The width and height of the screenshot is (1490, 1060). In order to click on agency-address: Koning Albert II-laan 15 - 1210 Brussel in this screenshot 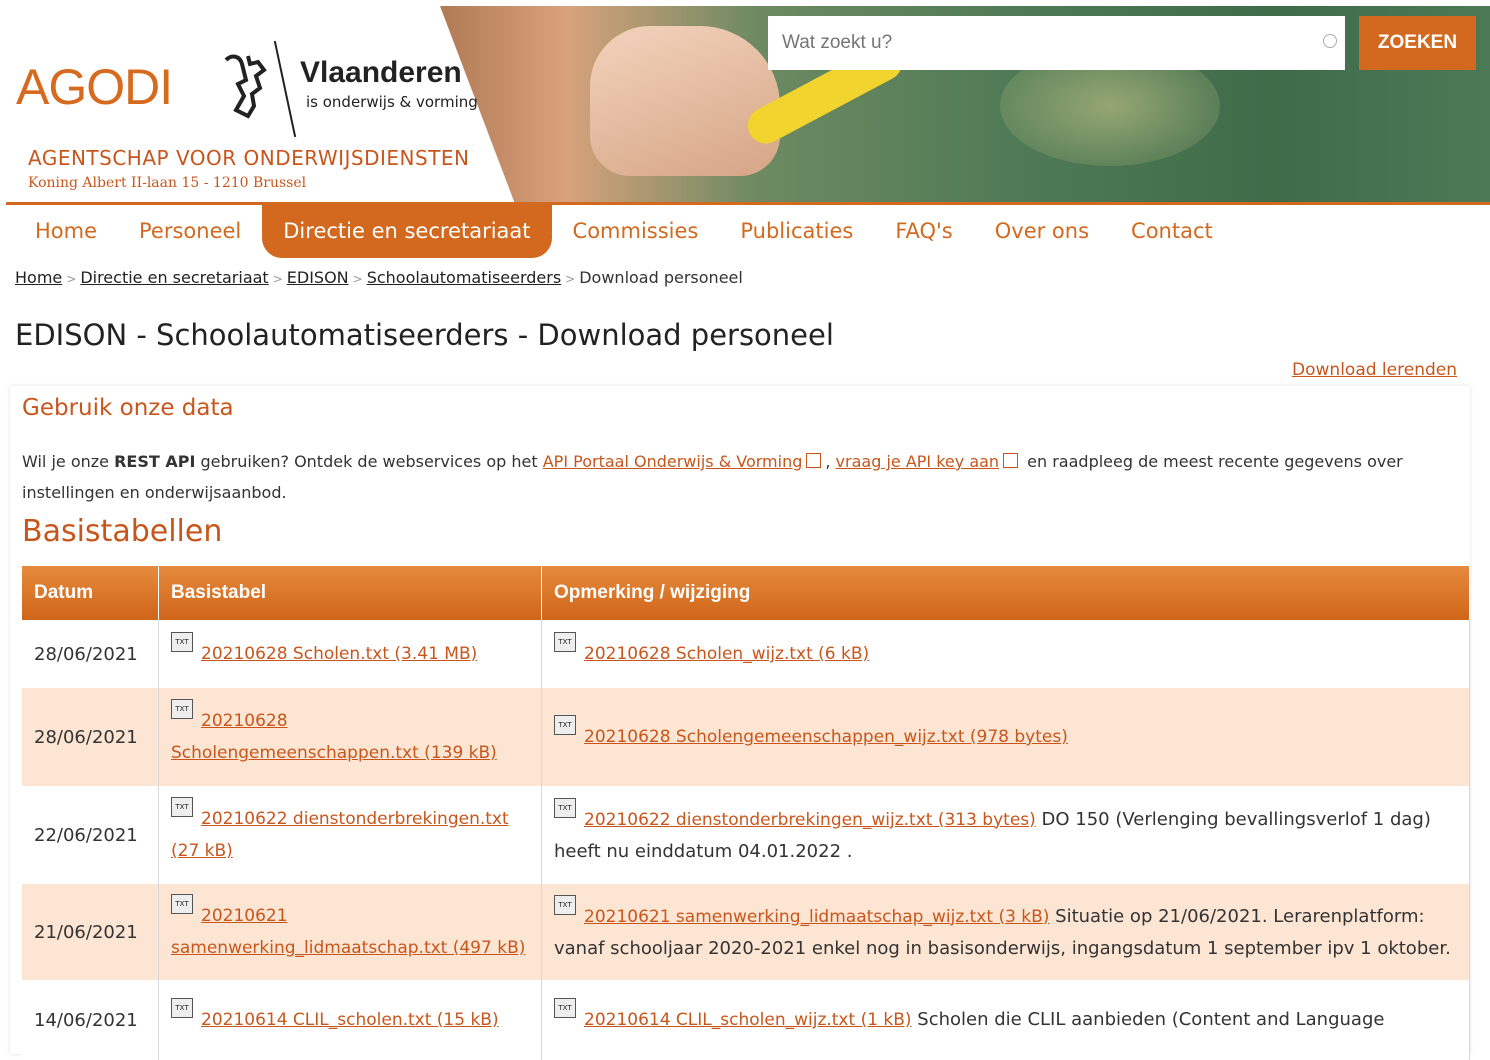, I will do `click(167, 183)`.